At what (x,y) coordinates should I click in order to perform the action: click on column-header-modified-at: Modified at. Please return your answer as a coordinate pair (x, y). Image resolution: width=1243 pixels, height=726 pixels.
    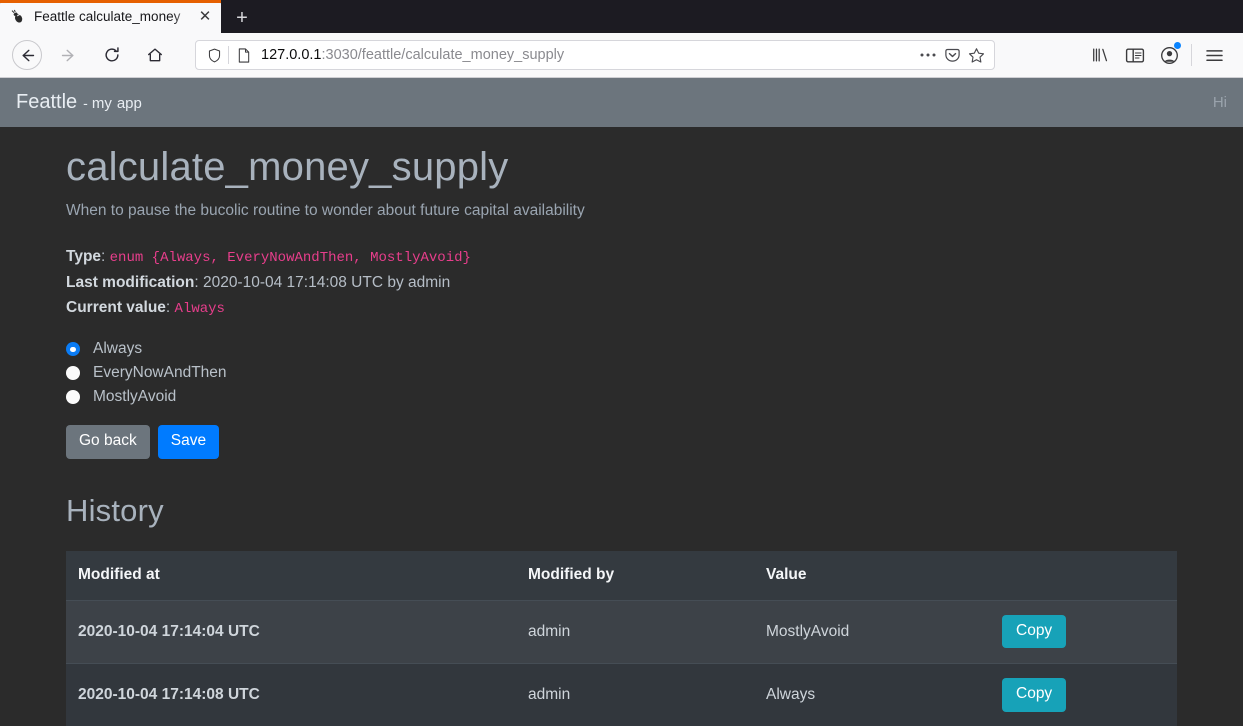
    Looking at the image, I should click on (291, 576).